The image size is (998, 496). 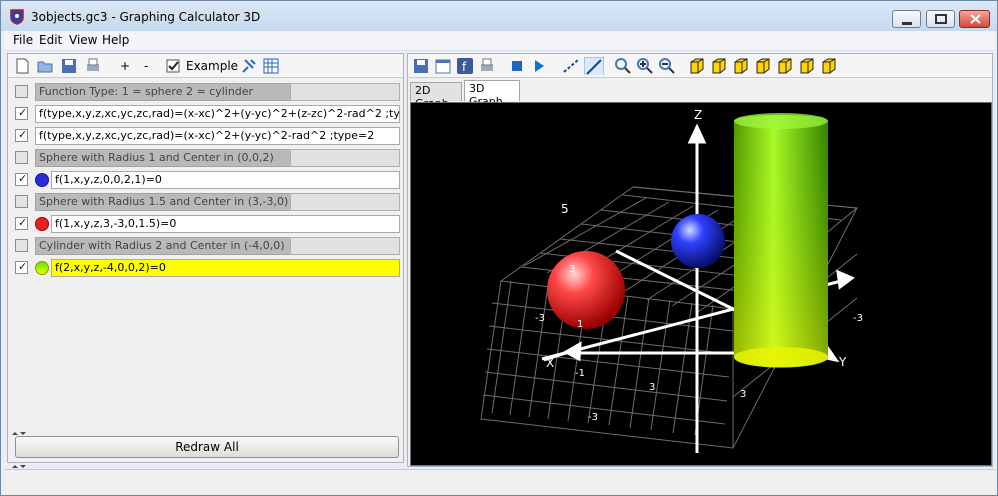 I want to click on zoom-out-icon, so click(x=667, y=66).